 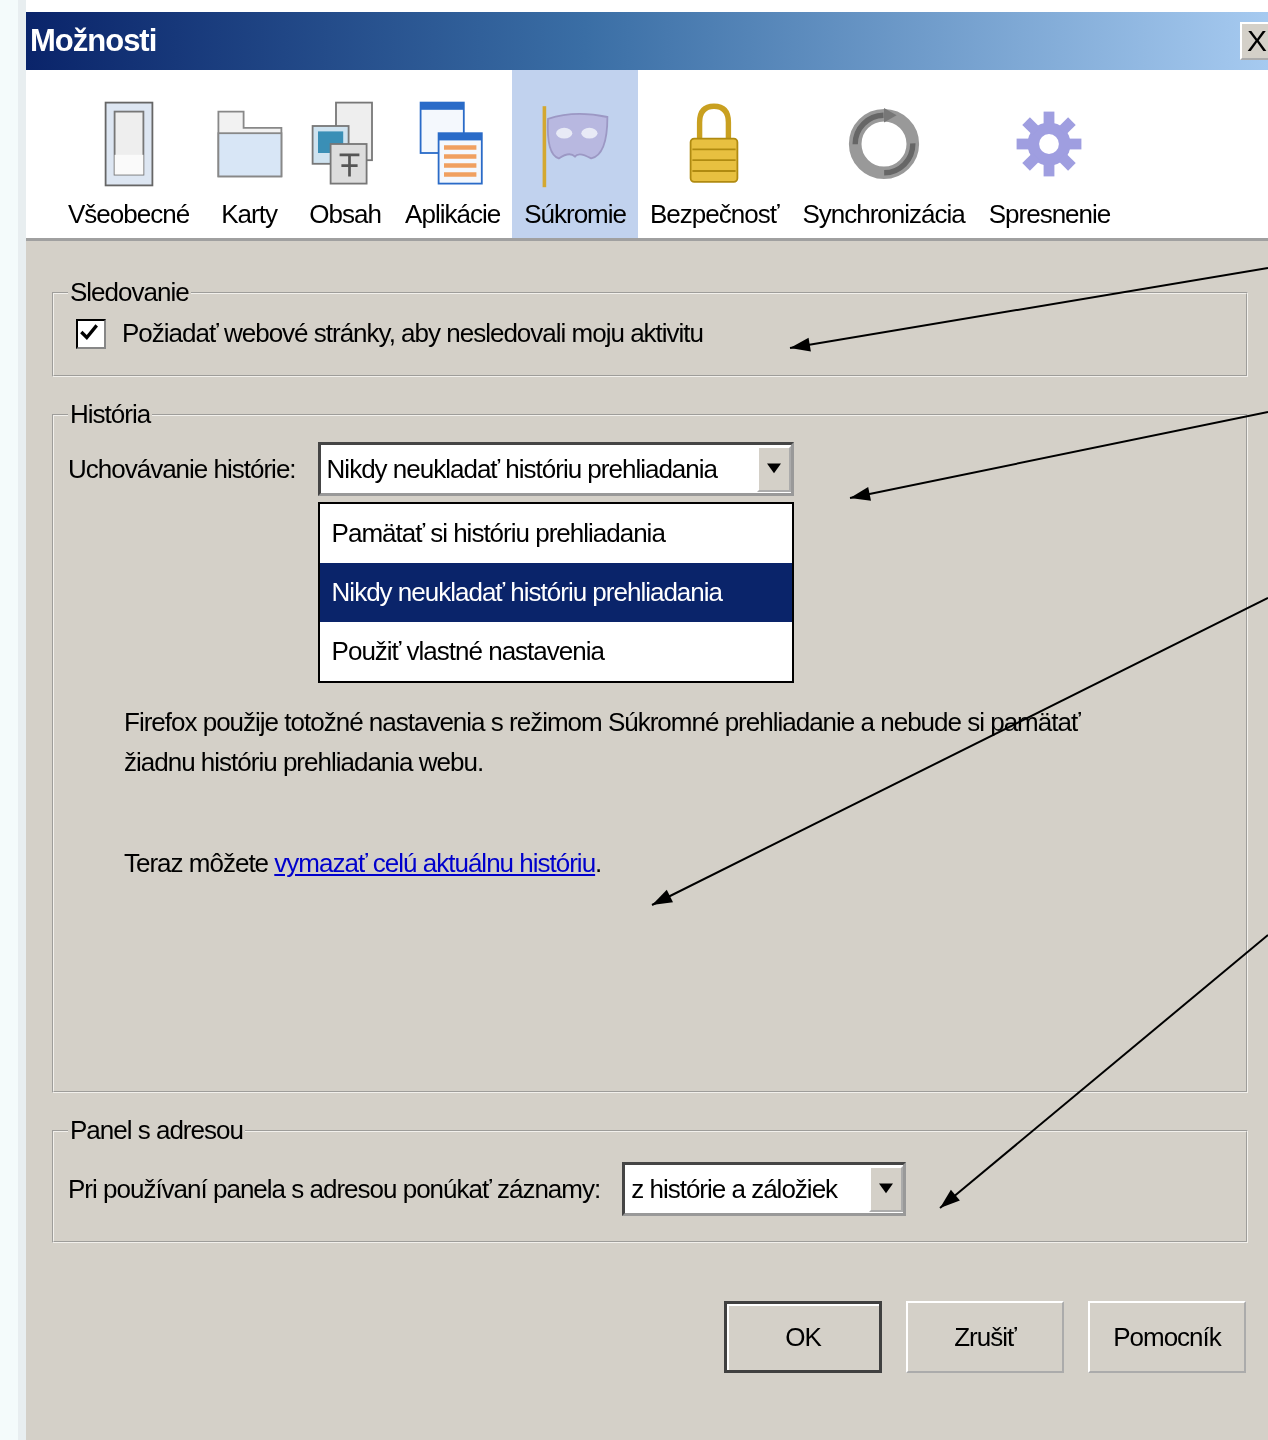 What do you see at coordinates (555, 533) in the screenshot?
I see `dropdown-option: Pamätať si históriu prehliadania` at bounding box center [555, 533].